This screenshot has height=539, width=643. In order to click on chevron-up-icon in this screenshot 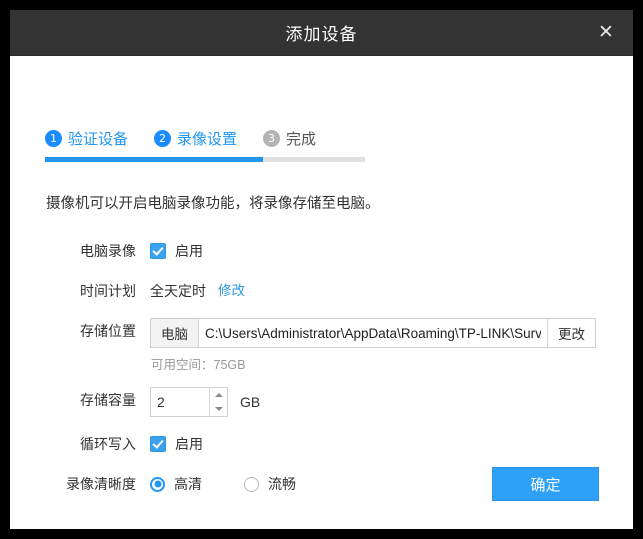, I will do `click(218, 395)`.